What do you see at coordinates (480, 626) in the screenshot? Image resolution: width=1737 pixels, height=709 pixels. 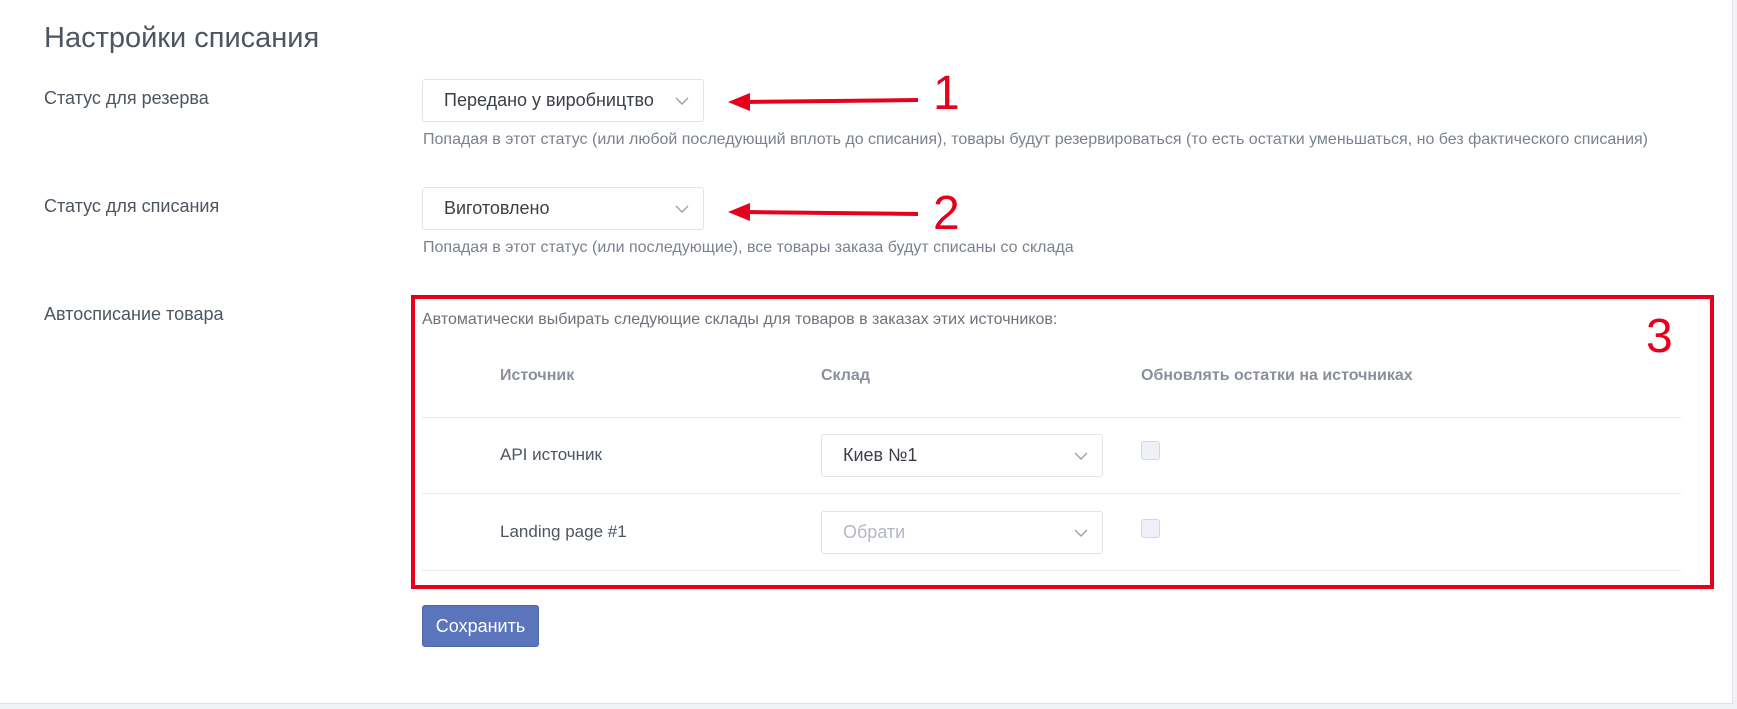 I see `save-button: Сохранить` at bounding box center [480, 626].